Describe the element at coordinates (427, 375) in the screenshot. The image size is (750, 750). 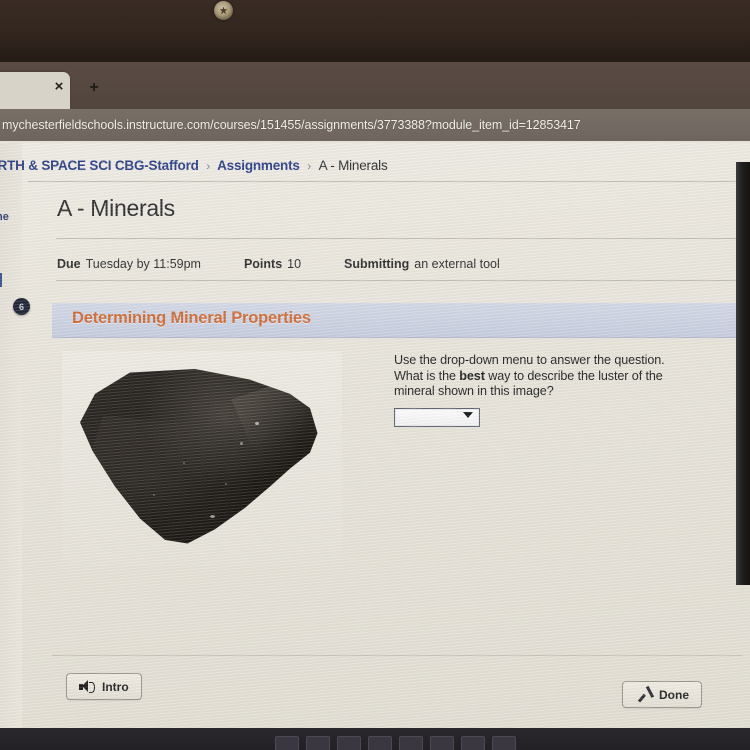
I see `question-text-pre: What is the` at that location.